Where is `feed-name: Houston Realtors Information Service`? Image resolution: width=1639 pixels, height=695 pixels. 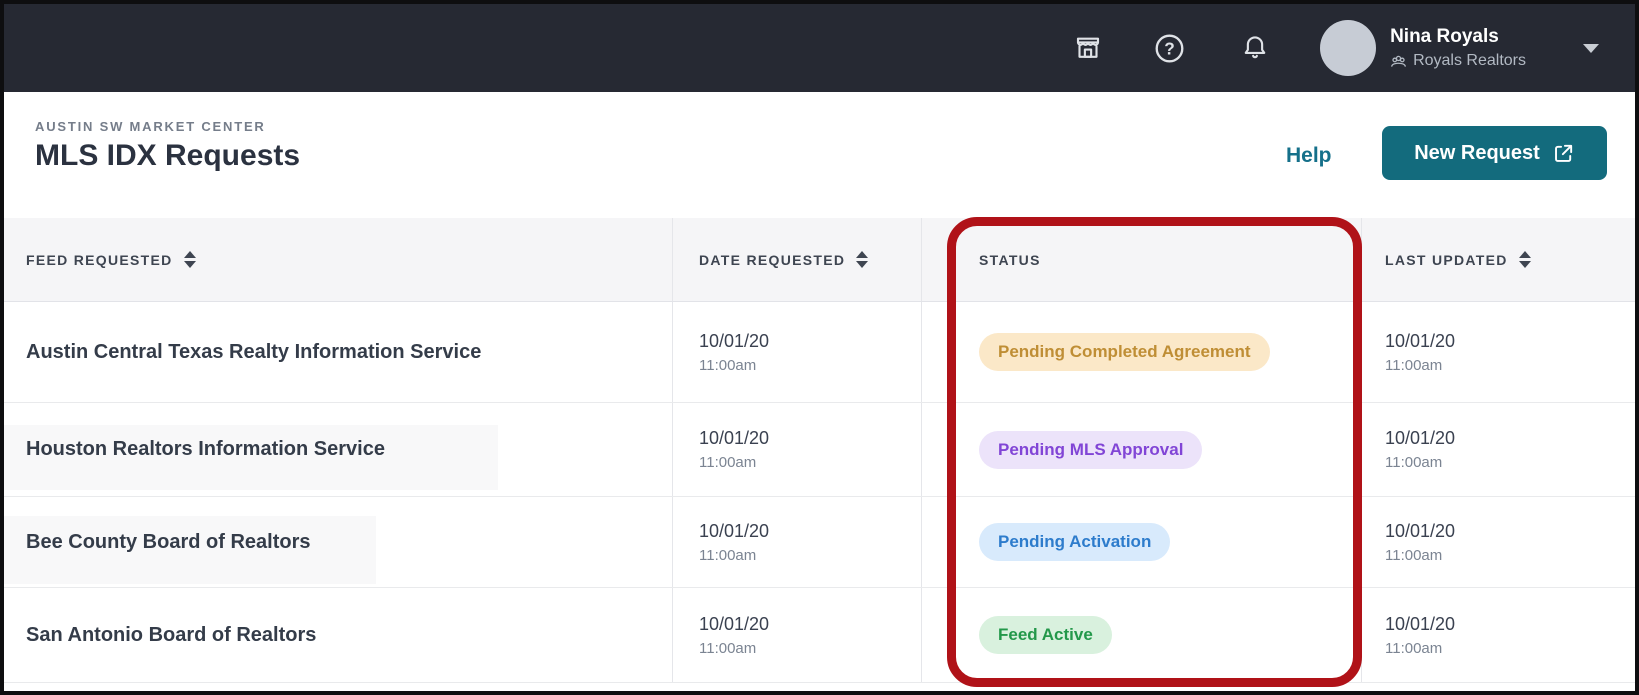
feed-name: Houston Realtors Information Service is located at coordinates (205, 449).